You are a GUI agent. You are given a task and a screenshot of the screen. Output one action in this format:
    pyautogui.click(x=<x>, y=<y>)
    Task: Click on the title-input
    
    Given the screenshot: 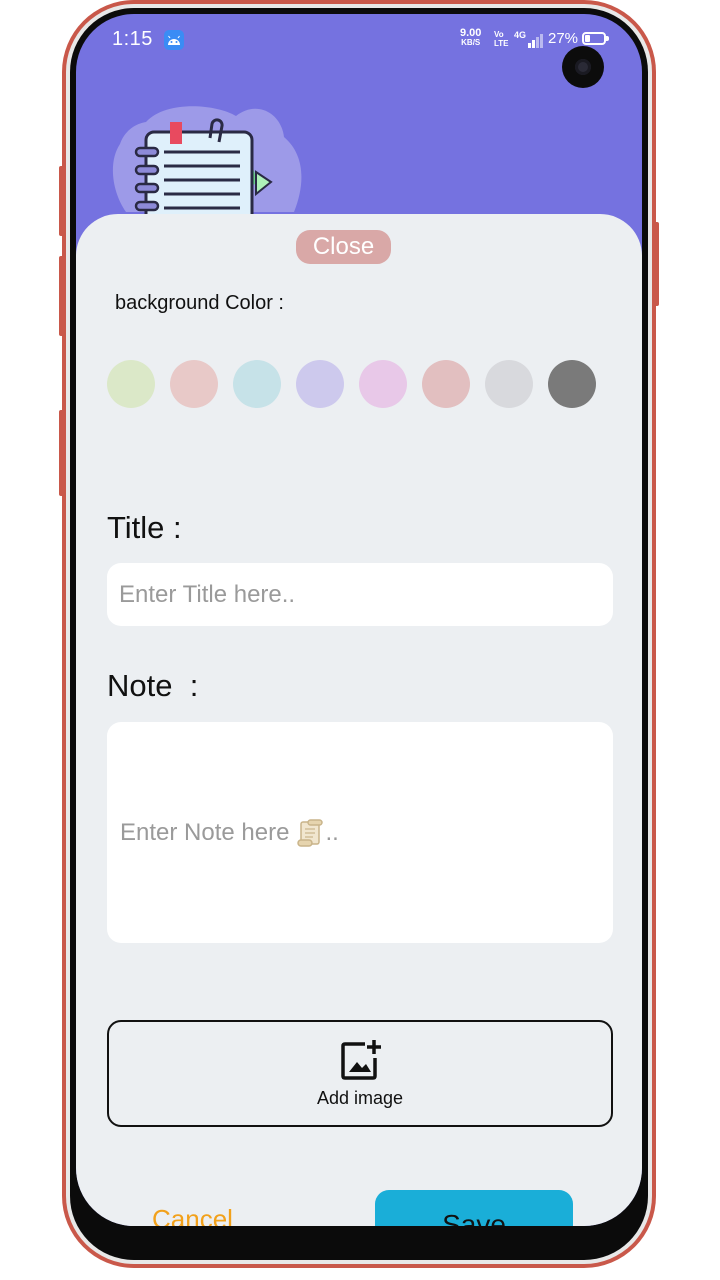 What is the action you would take?
    pyautogui.click(x=360, y=594)
    